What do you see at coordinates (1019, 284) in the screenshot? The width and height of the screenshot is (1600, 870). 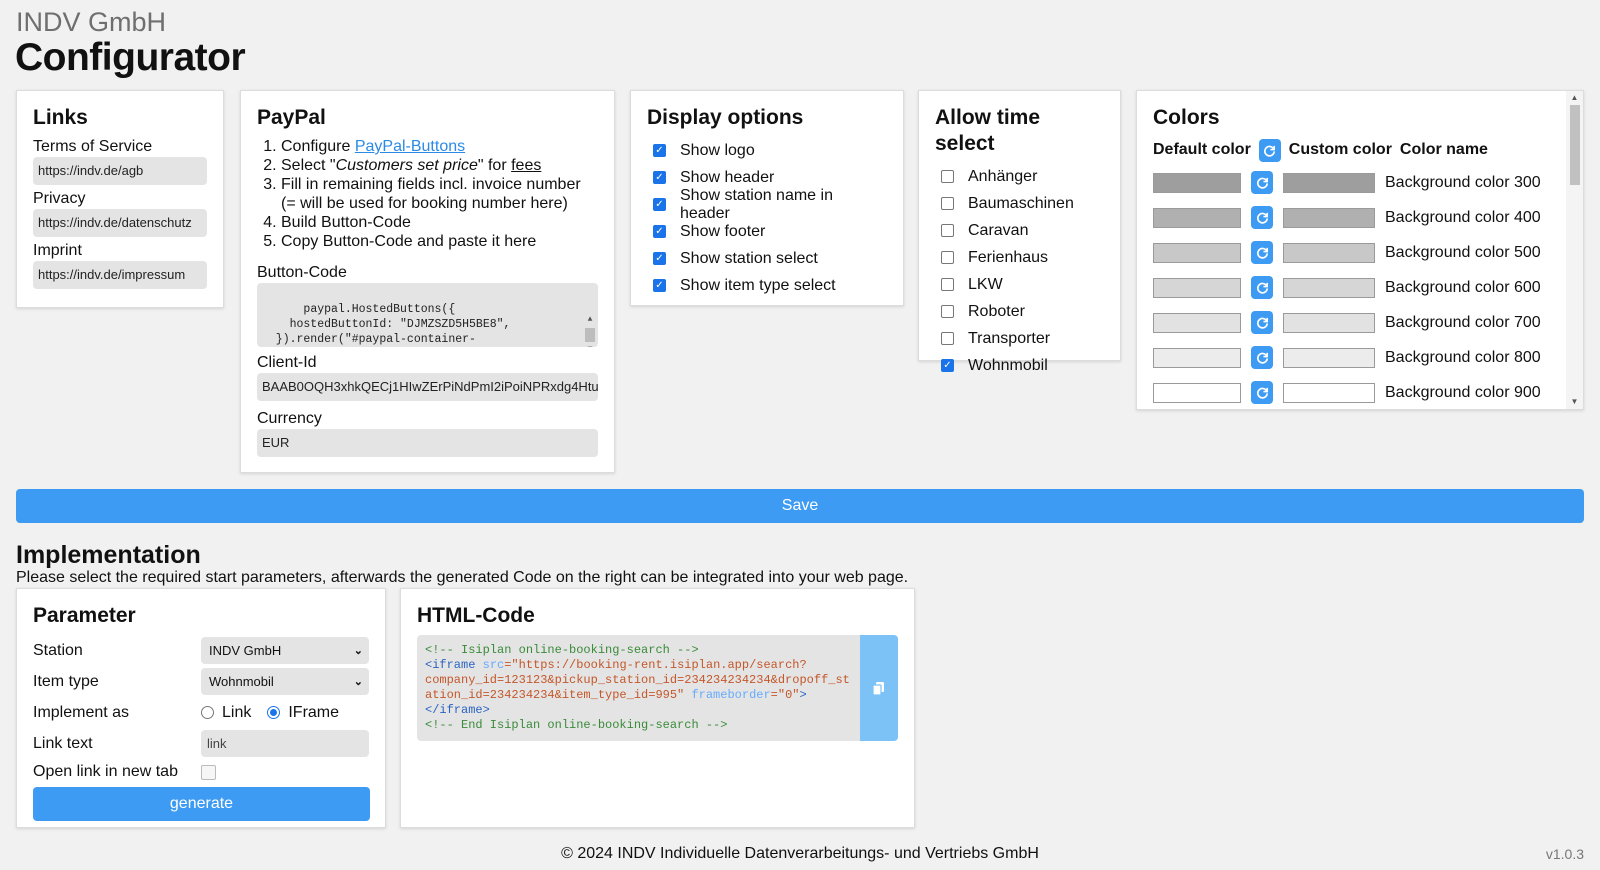 I see `time-option-lkw: LKW` at bounding box center [1019, 284].